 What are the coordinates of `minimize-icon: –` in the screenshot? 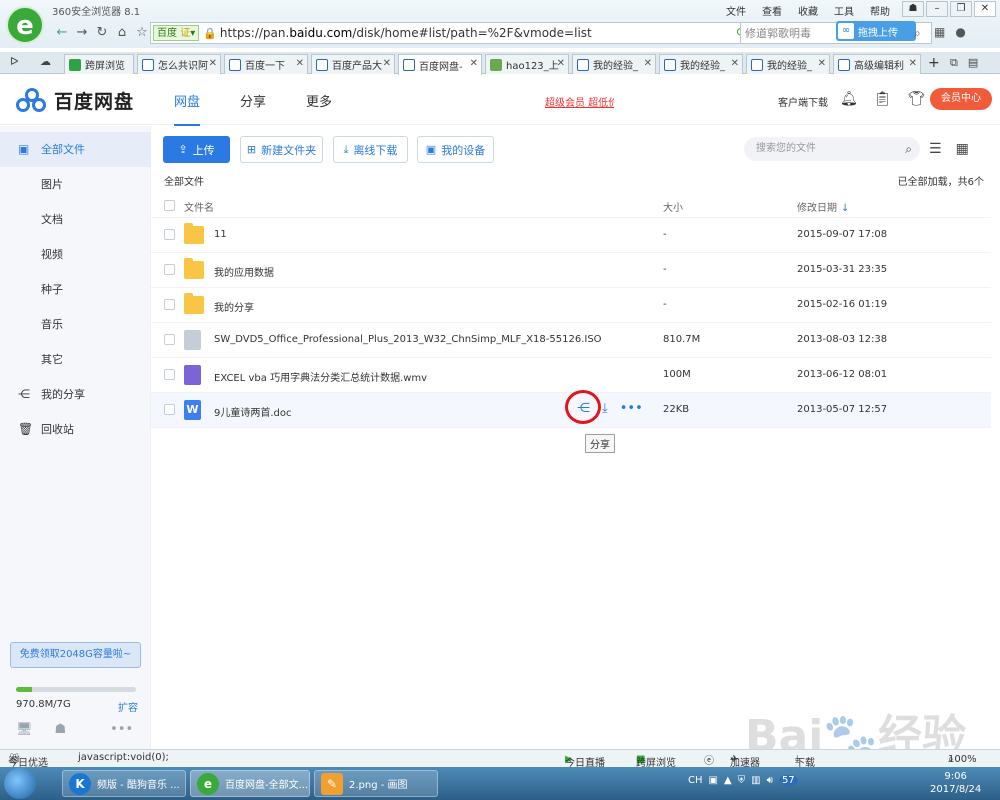 It's located at (937, 9).